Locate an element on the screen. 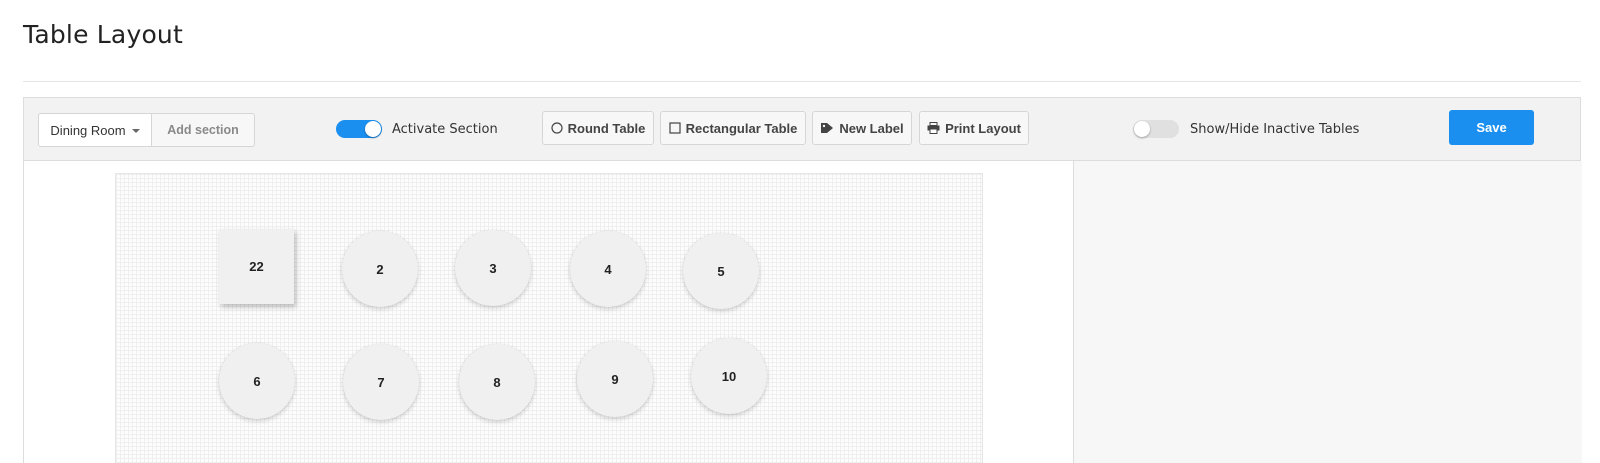  print-layout-button: Print Layout is located at coordinates (974, 128).